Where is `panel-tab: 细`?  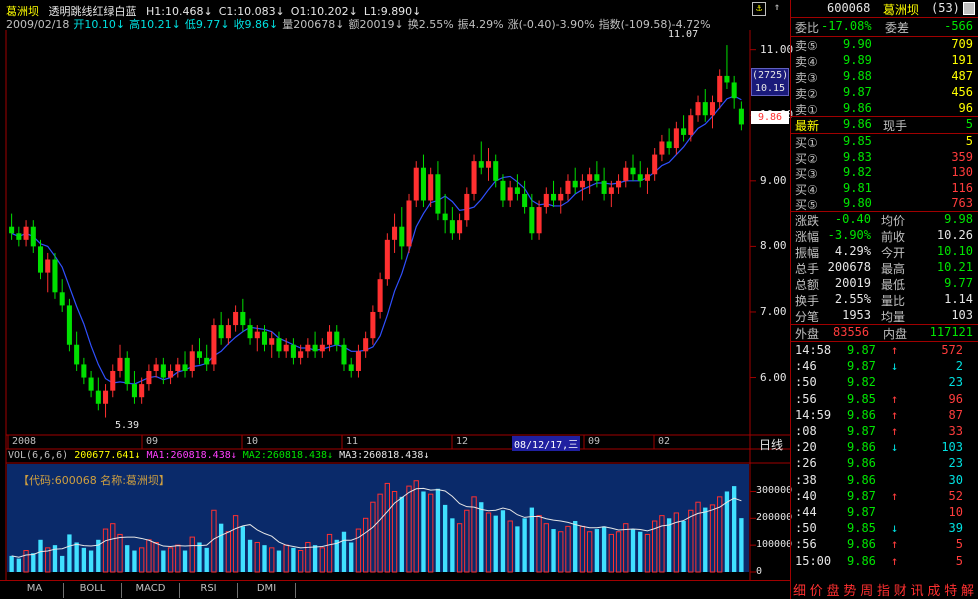 panel-tab: 细 is located at coordinates (799, 589).